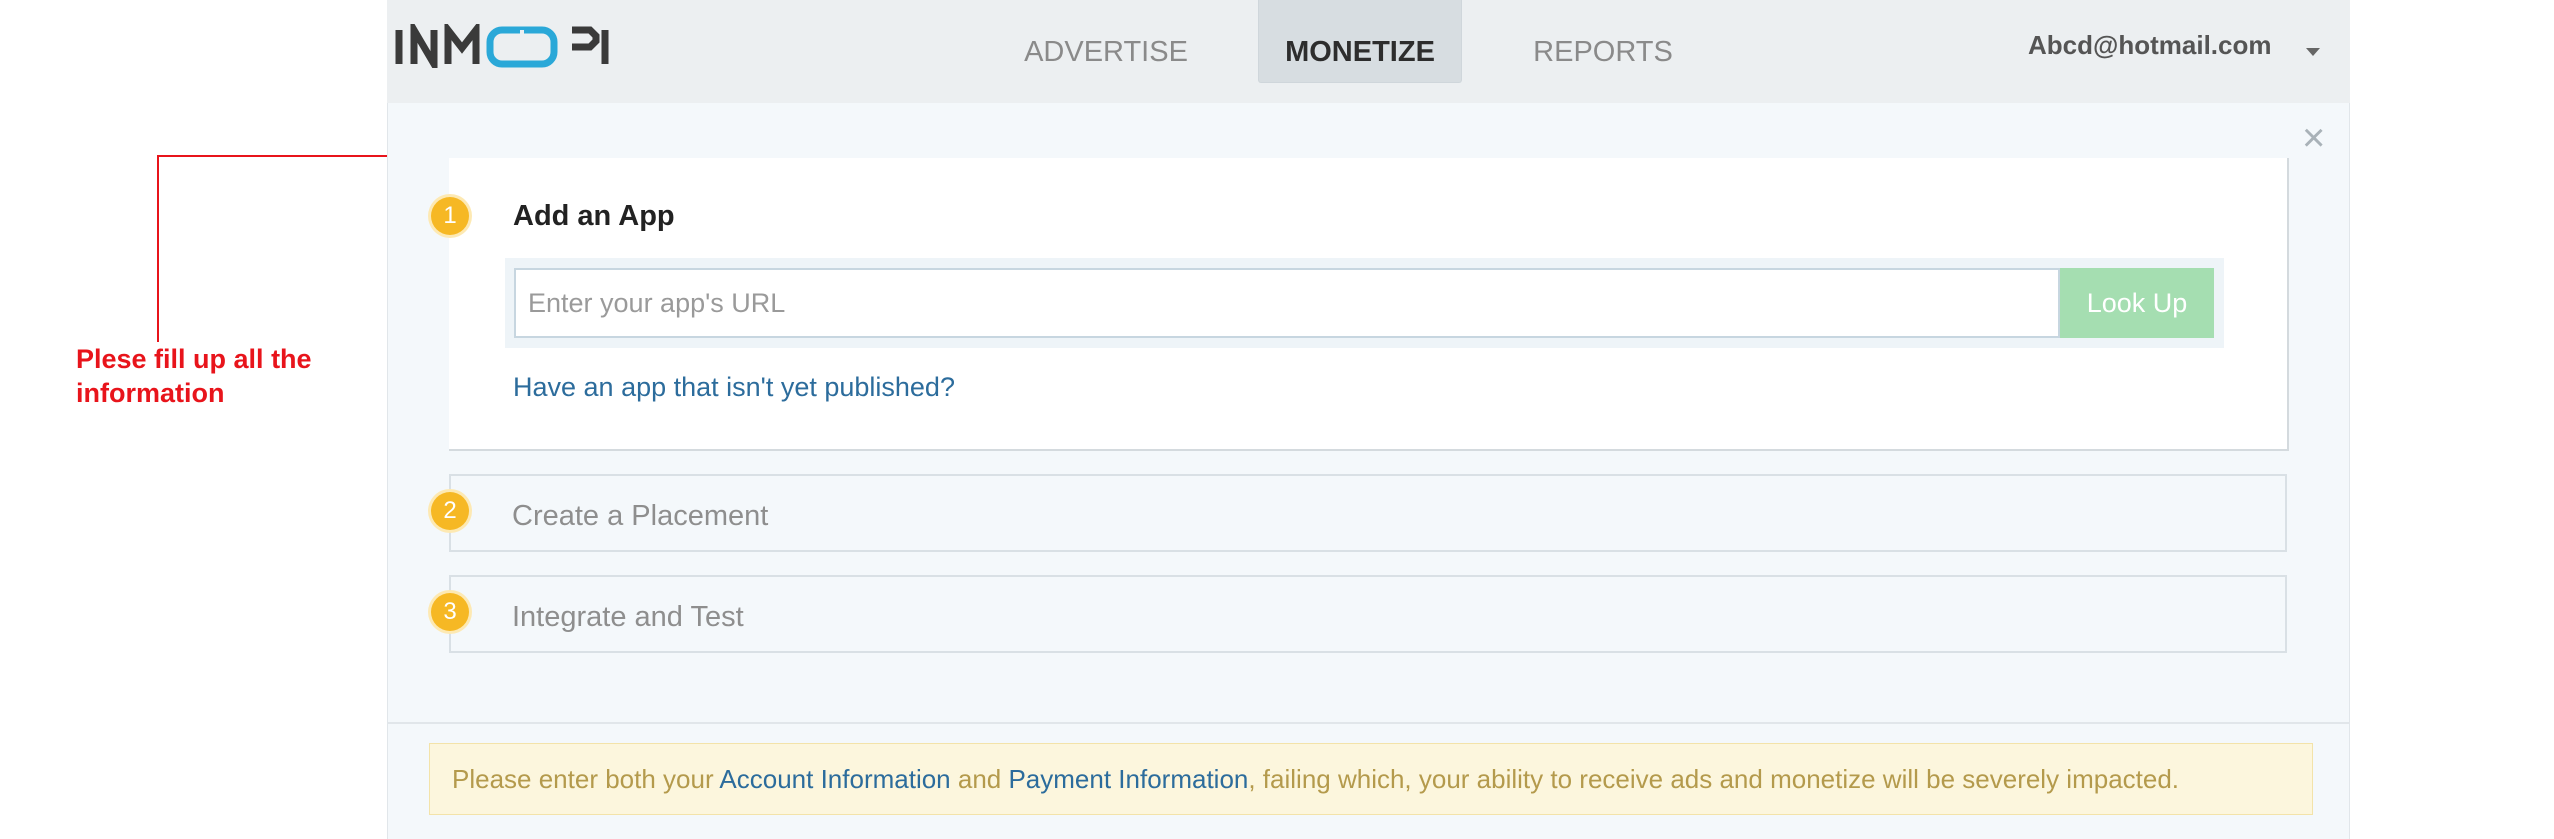 Image resolution: width=2554 pixels, height=839 pixels. Describe the element at coordinates (586, 779) in the screenshot. I see `notice-text: Please enter both your` at that location.